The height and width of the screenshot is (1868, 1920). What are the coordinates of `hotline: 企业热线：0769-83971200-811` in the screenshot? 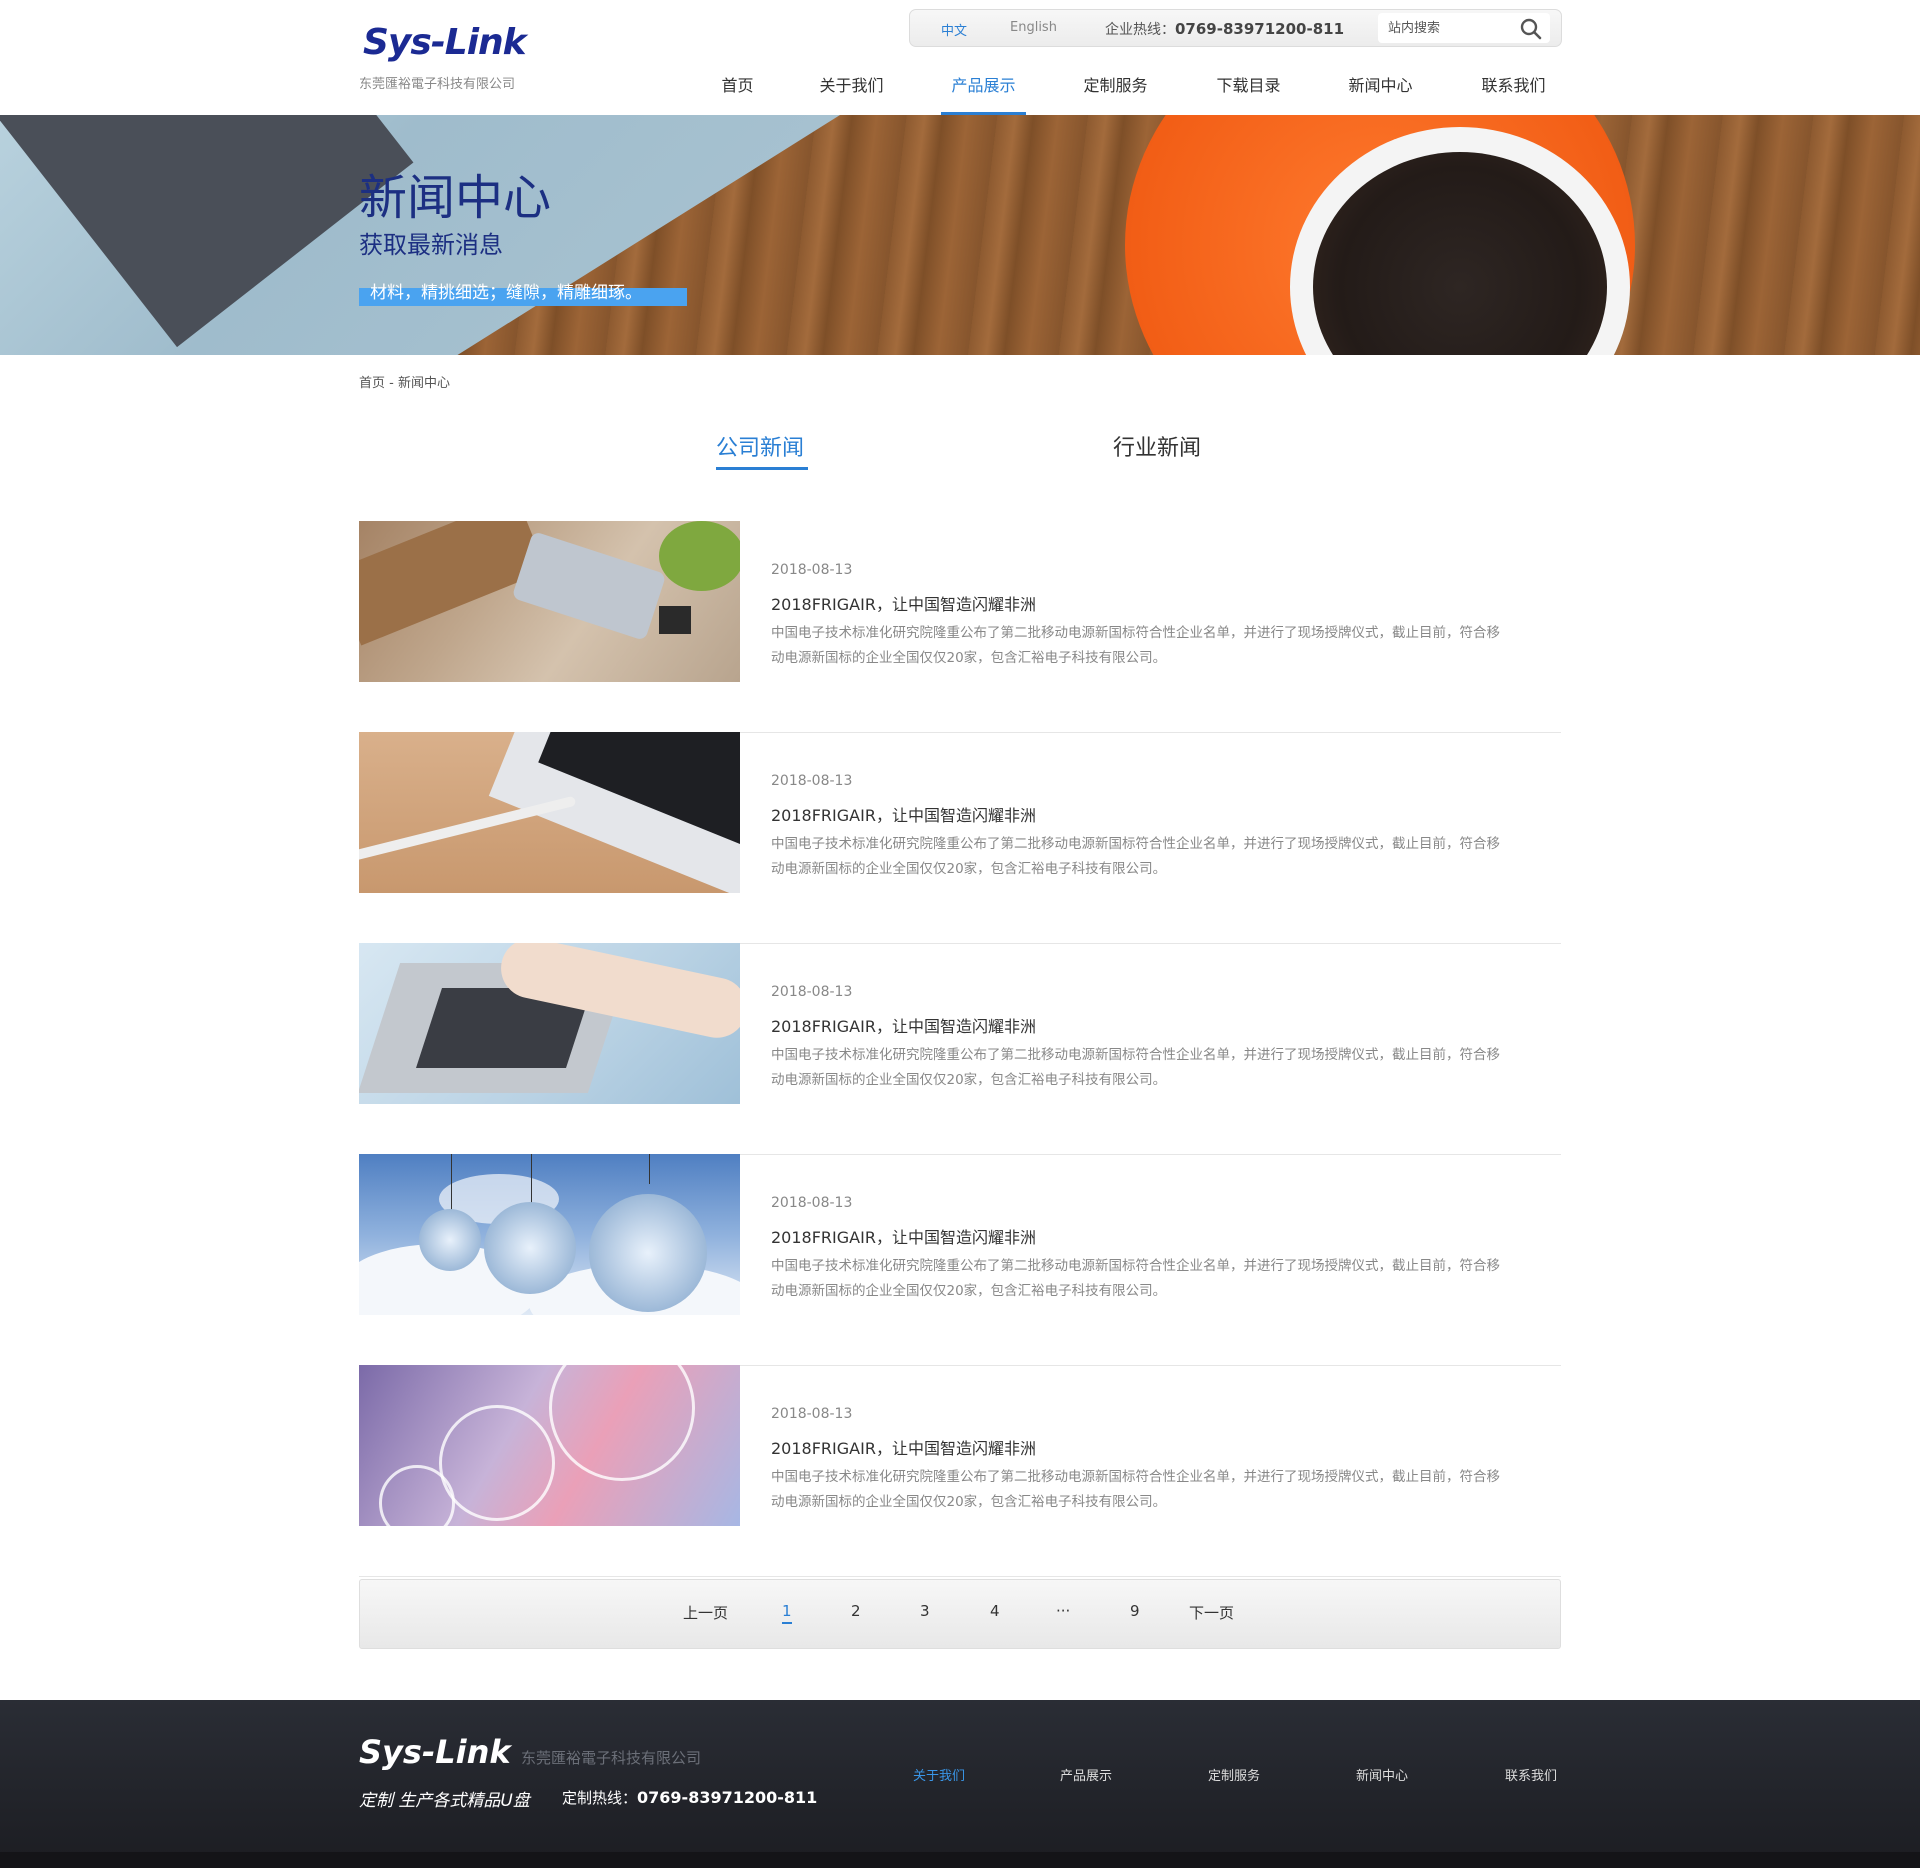 It's located at (1224, 29).